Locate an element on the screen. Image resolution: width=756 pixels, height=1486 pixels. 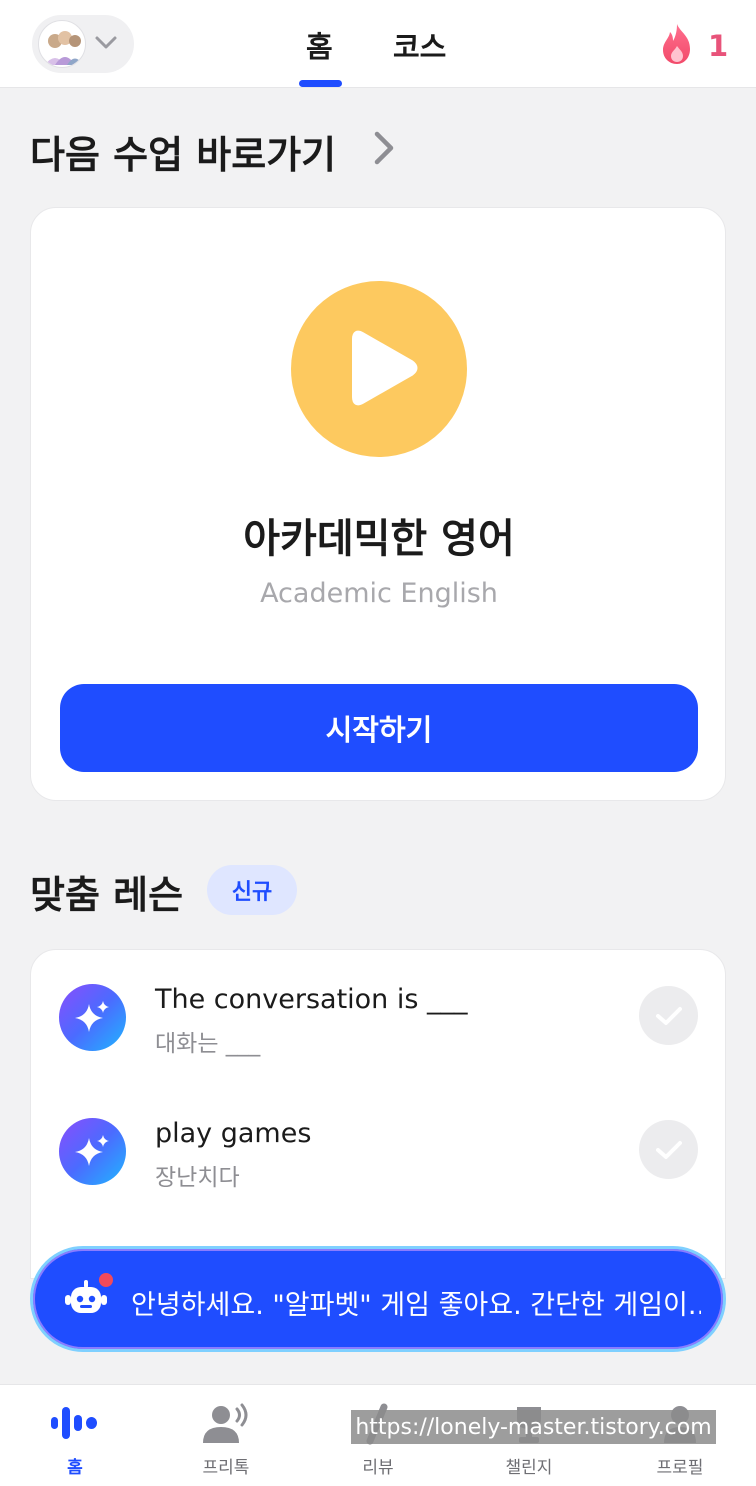
nav-label: 홈 is located at coordinates (75, 1468).